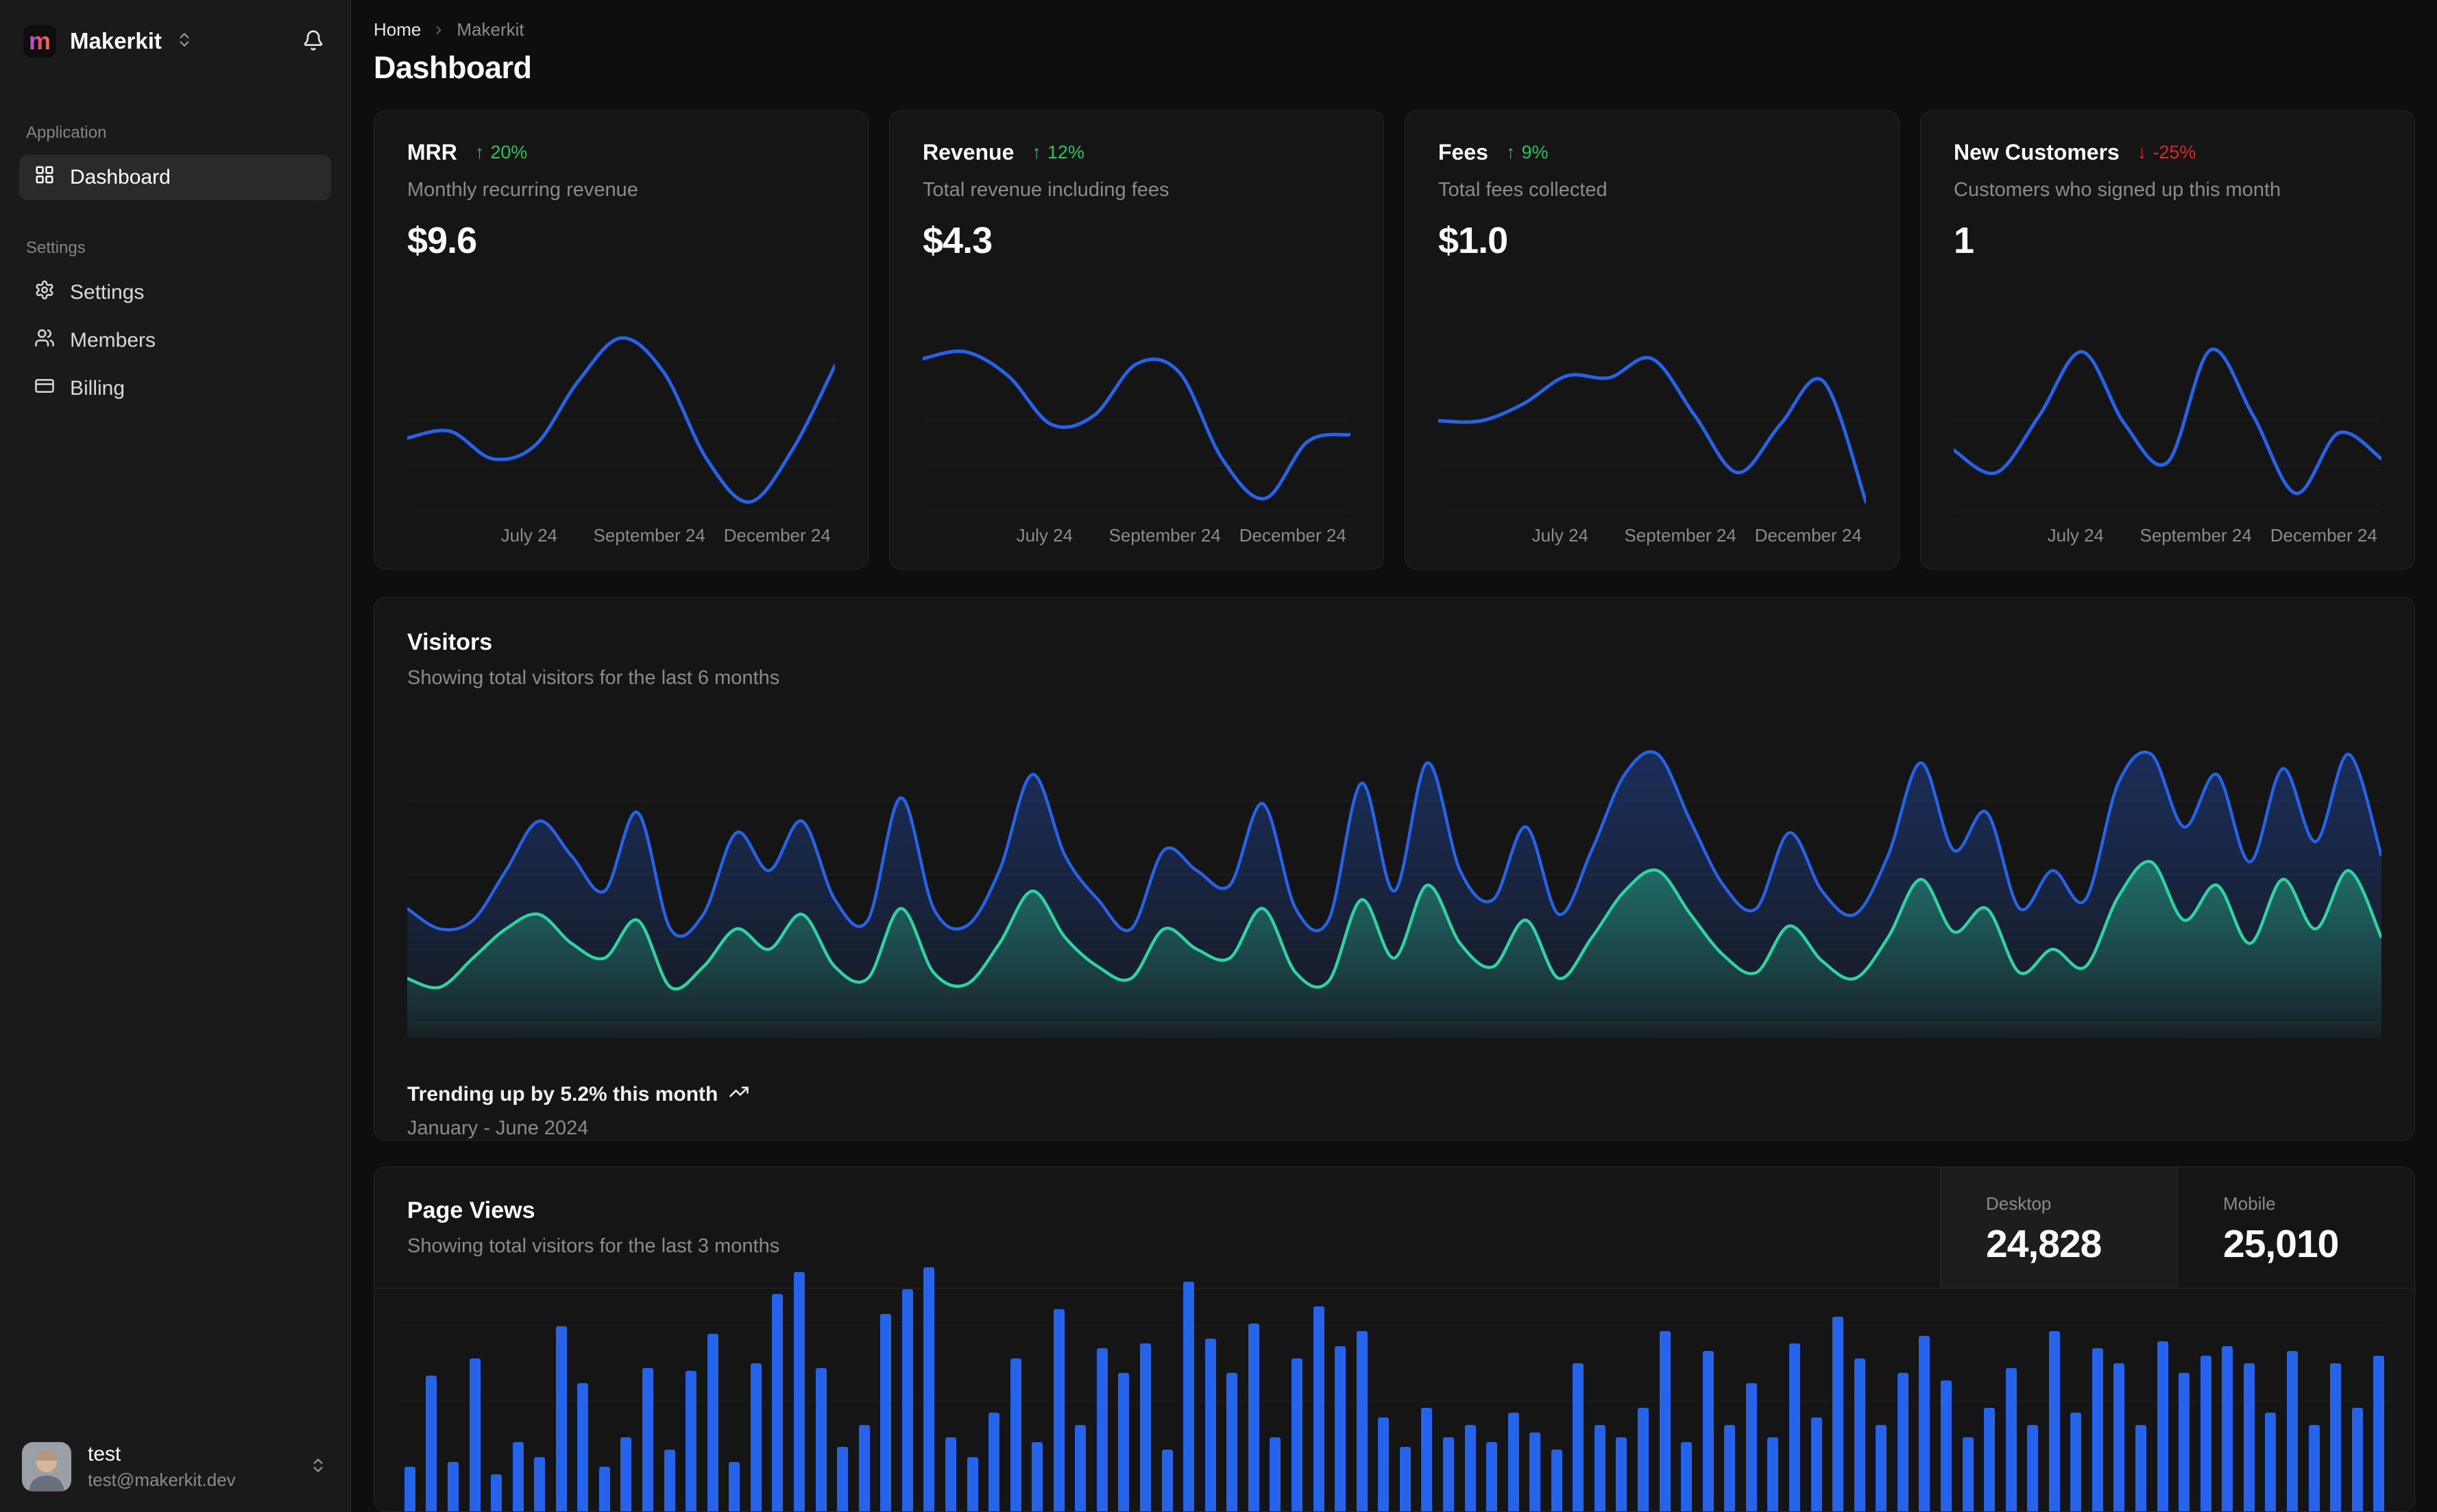 This screenshot has height=1512, width=2437. Describe the element at coordinates (2117, 190) in the screenshot. I see `stat-description: Customers who signed up this month` at that location.